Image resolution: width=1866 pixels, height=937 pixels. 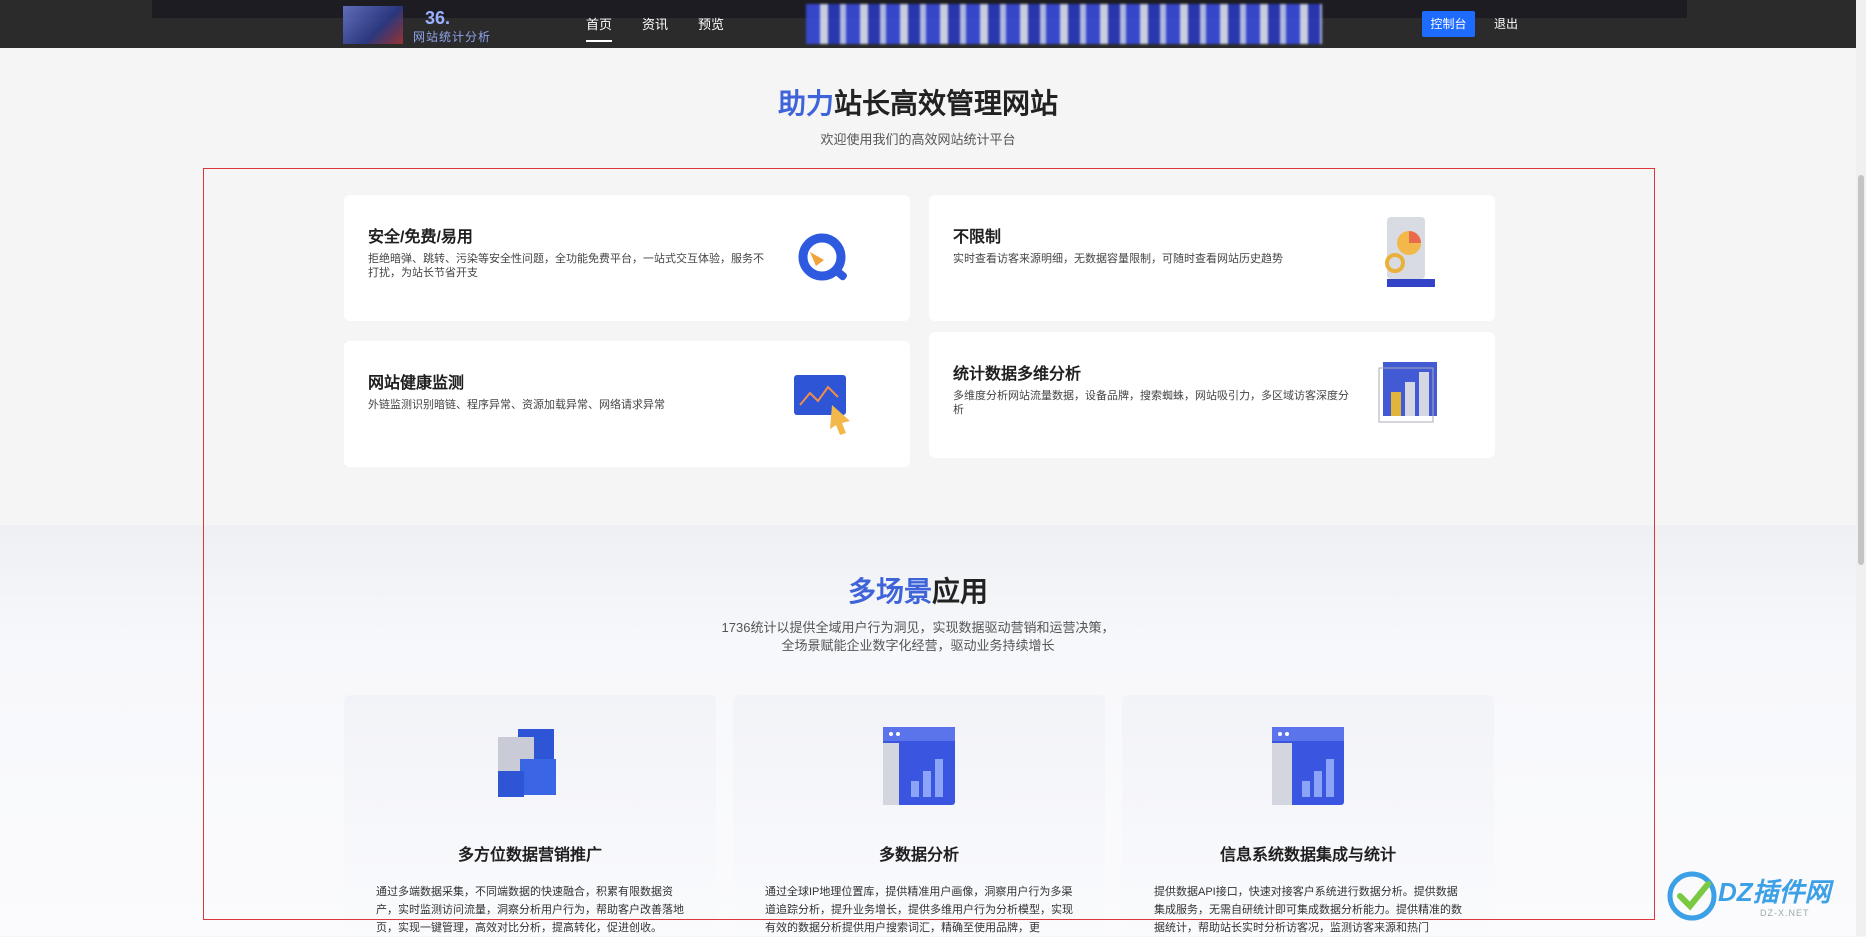 What do you see at coordinates (960, 591) in the screenshot?
I see `scenes-title-rest: 应用` at bounding box center [960, 591].